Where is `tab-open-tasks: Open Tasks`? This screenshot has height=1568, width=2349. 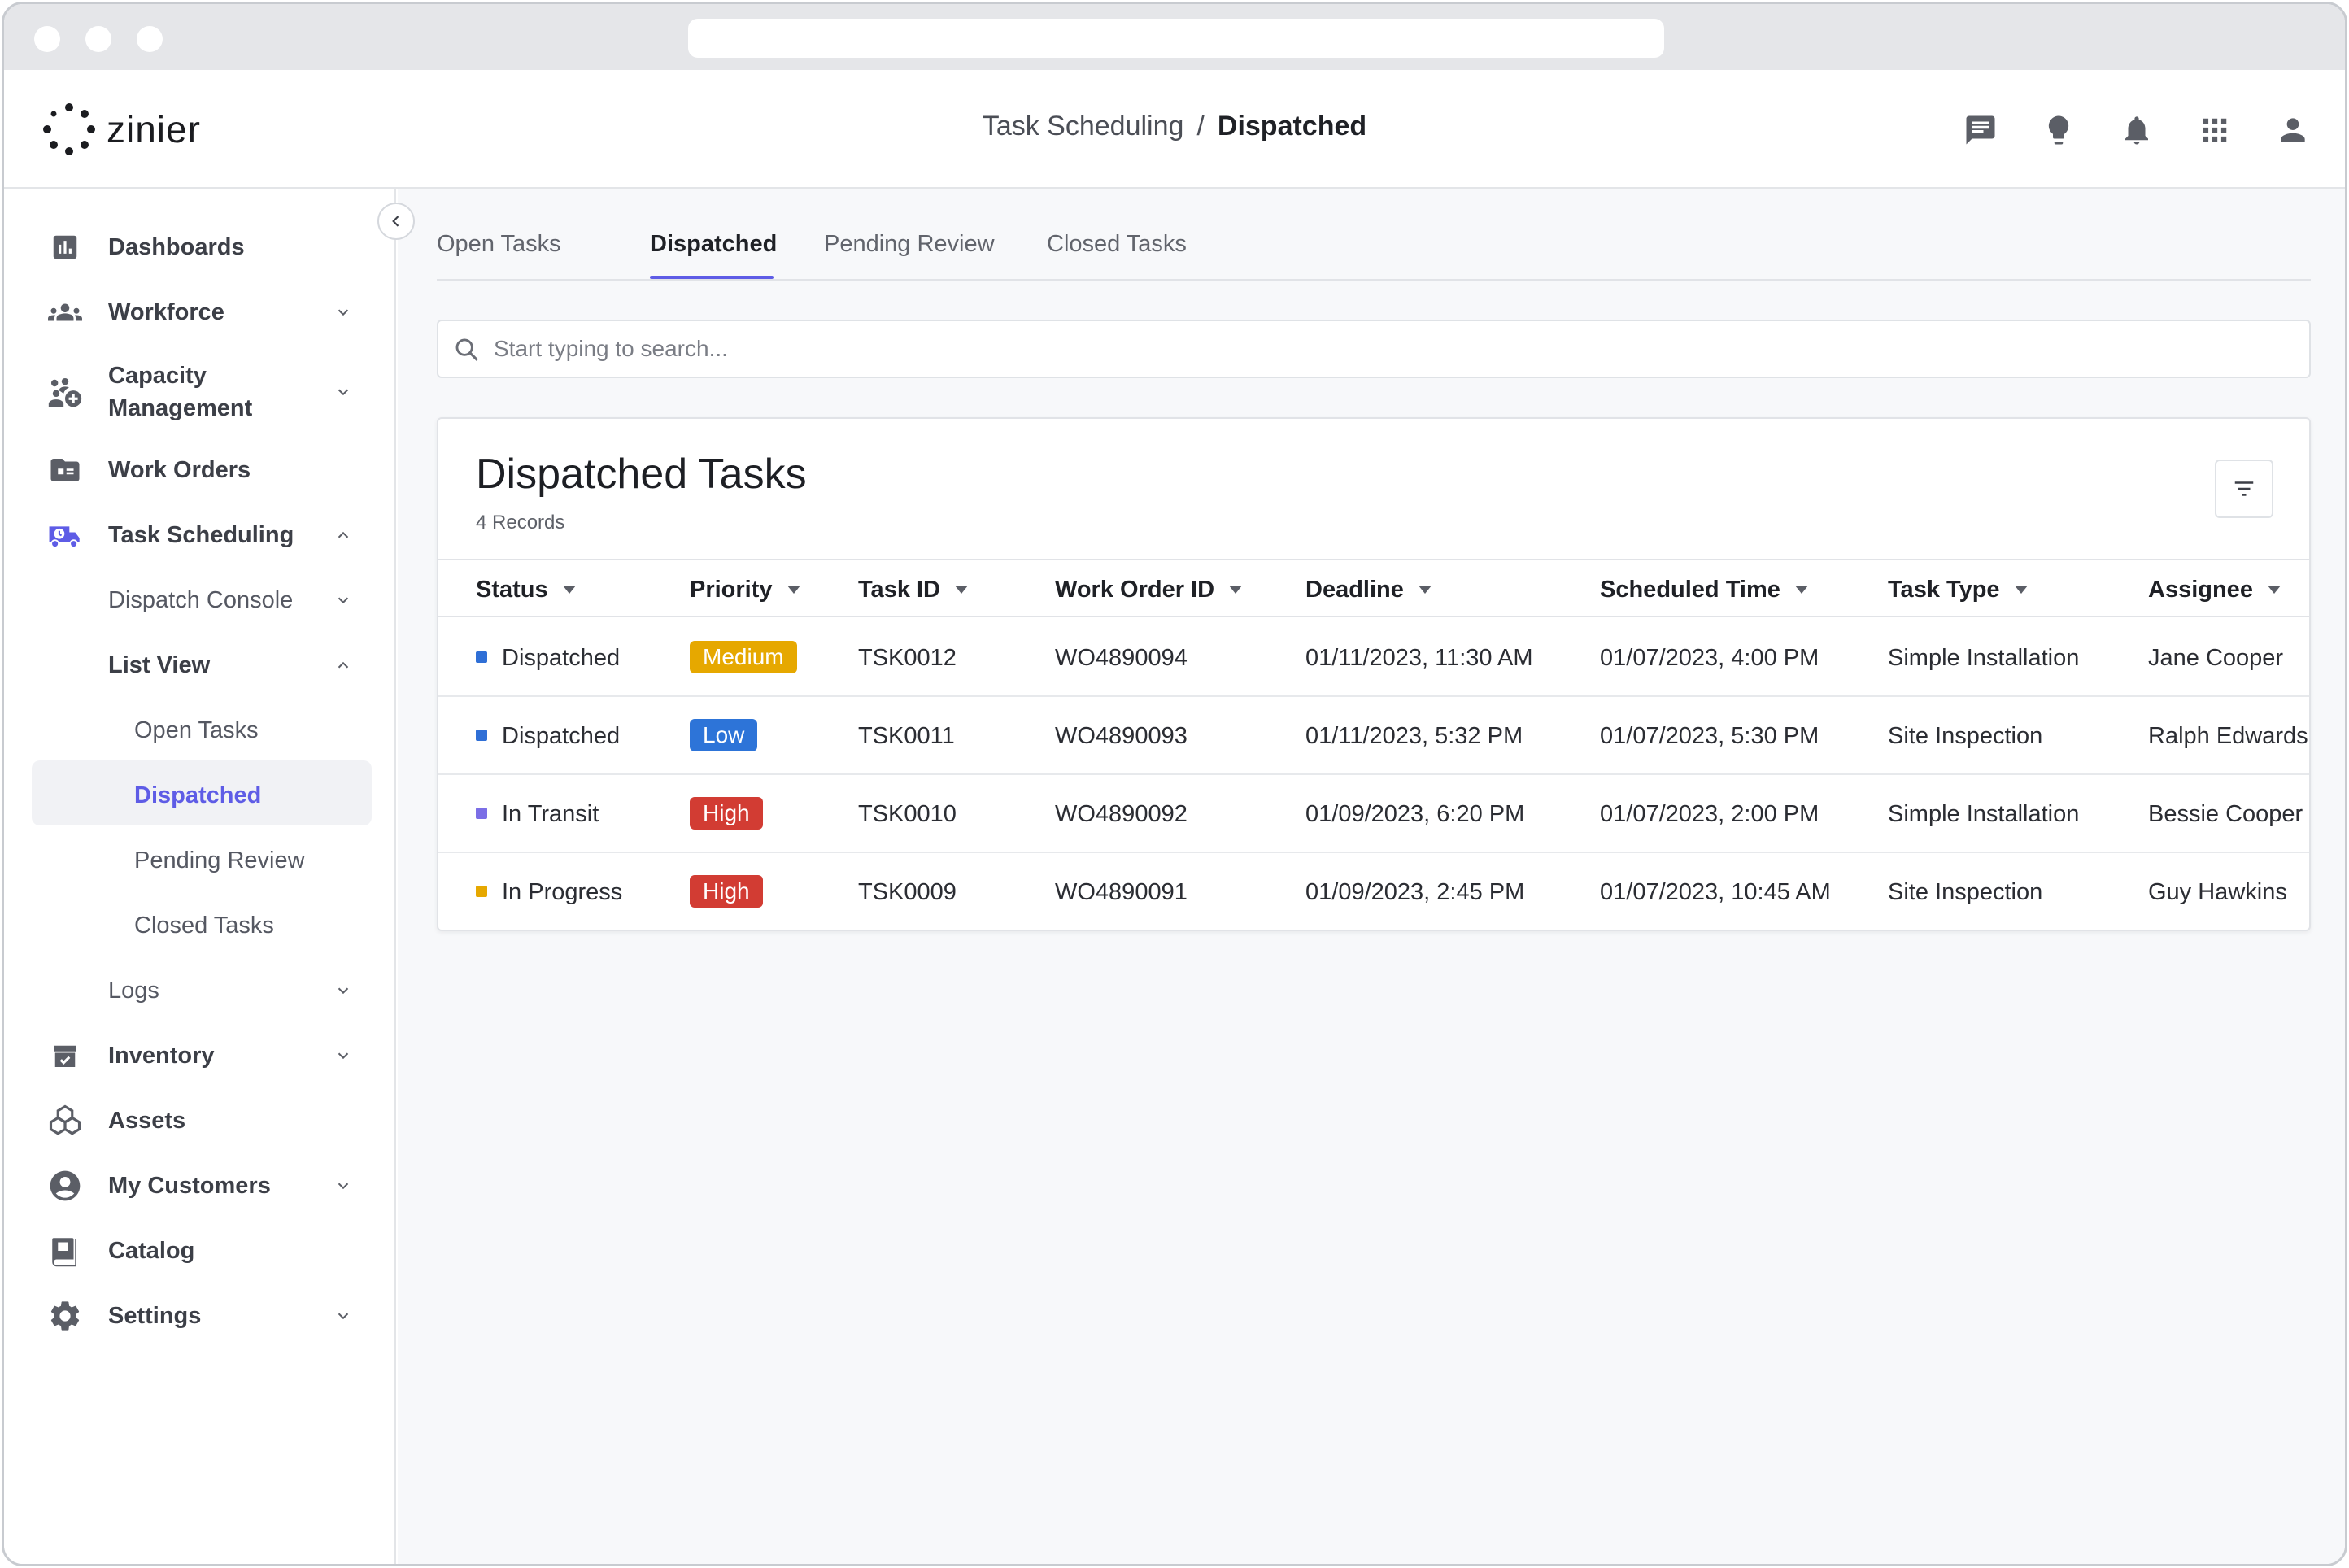 tab-open-tasks: Open Tasks is located at coordinates (499, 244).